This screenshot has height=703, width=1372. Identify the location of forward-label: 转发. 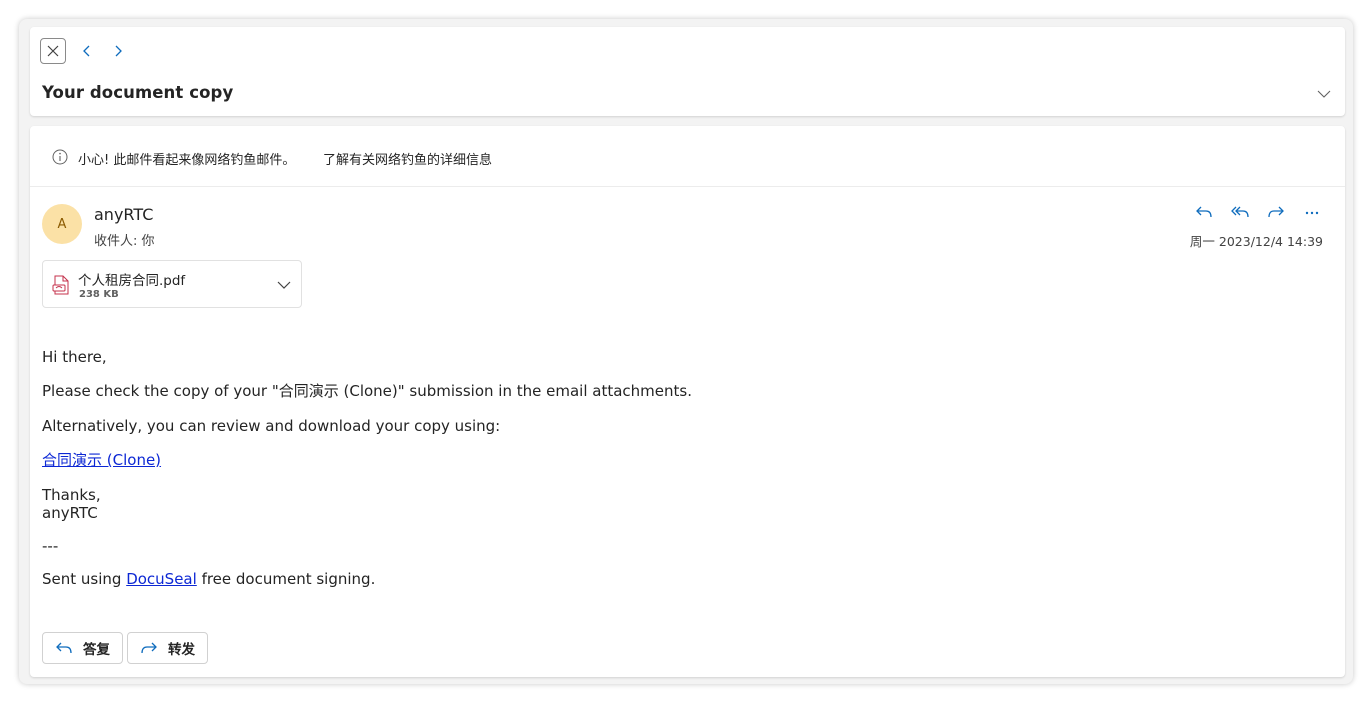
(181, 650).